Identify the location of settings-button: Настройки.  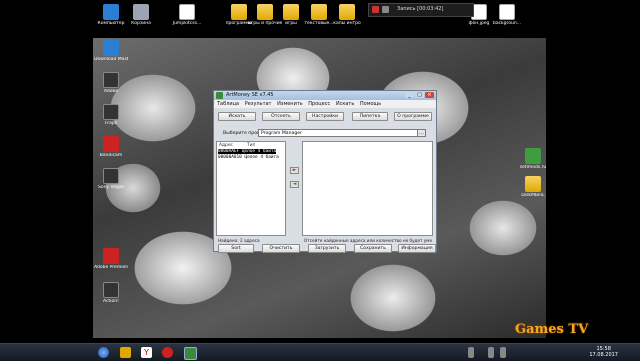
(325, 116).